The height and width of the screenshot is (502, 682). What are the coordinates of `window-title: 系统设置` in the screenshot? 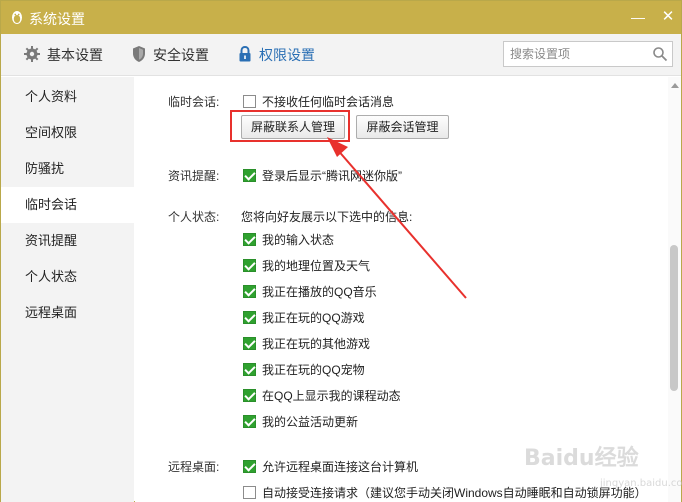 It's located at (57, 19).